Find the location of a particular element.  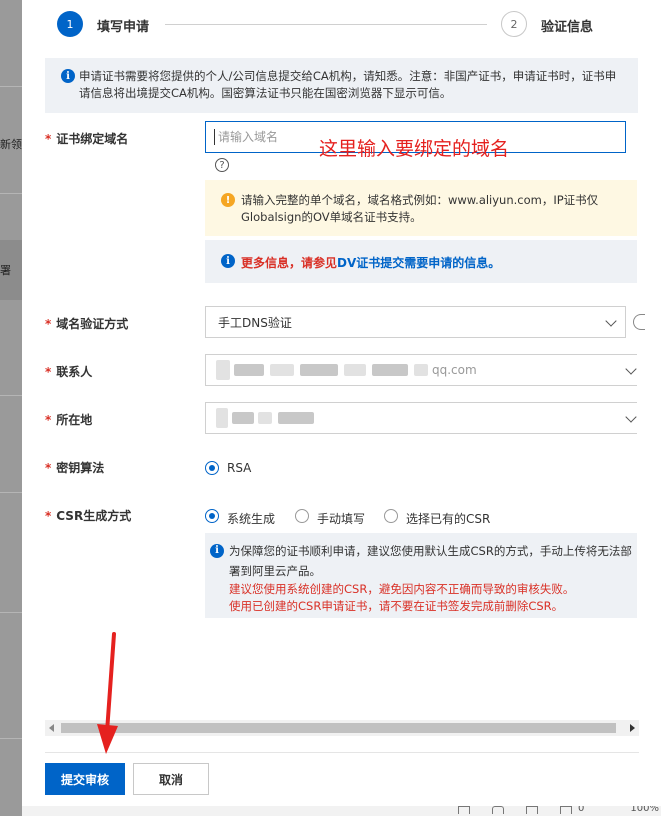

browser-status-bar: 0 100% is located at coordinates (341, 811).